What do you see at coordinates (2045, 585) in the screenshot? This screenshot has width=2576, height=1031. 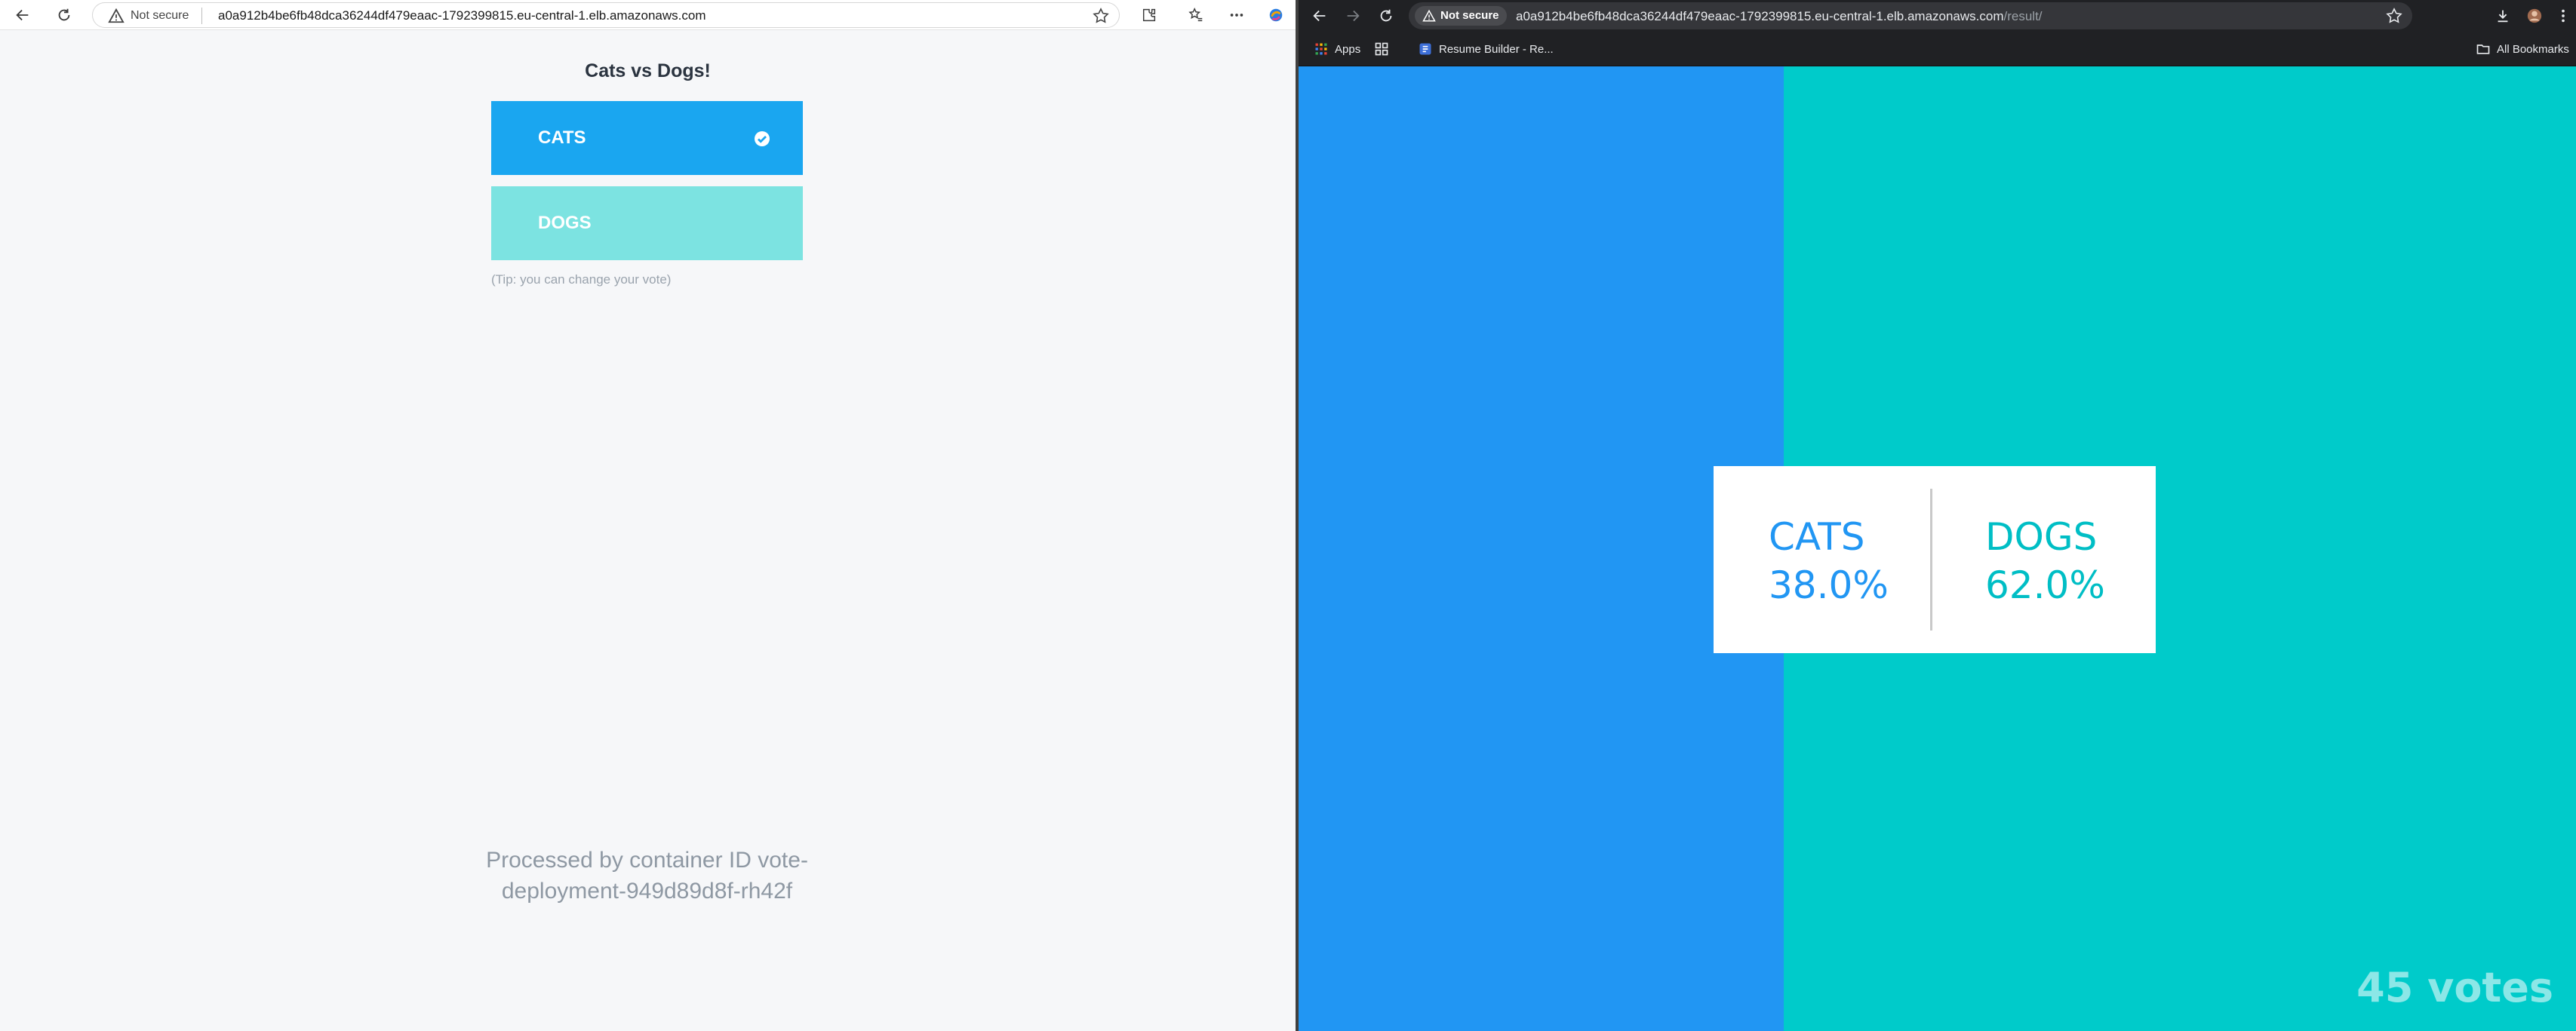 I see `dogs-result-percent: 62.0%` at bounding box center [2045, 585].